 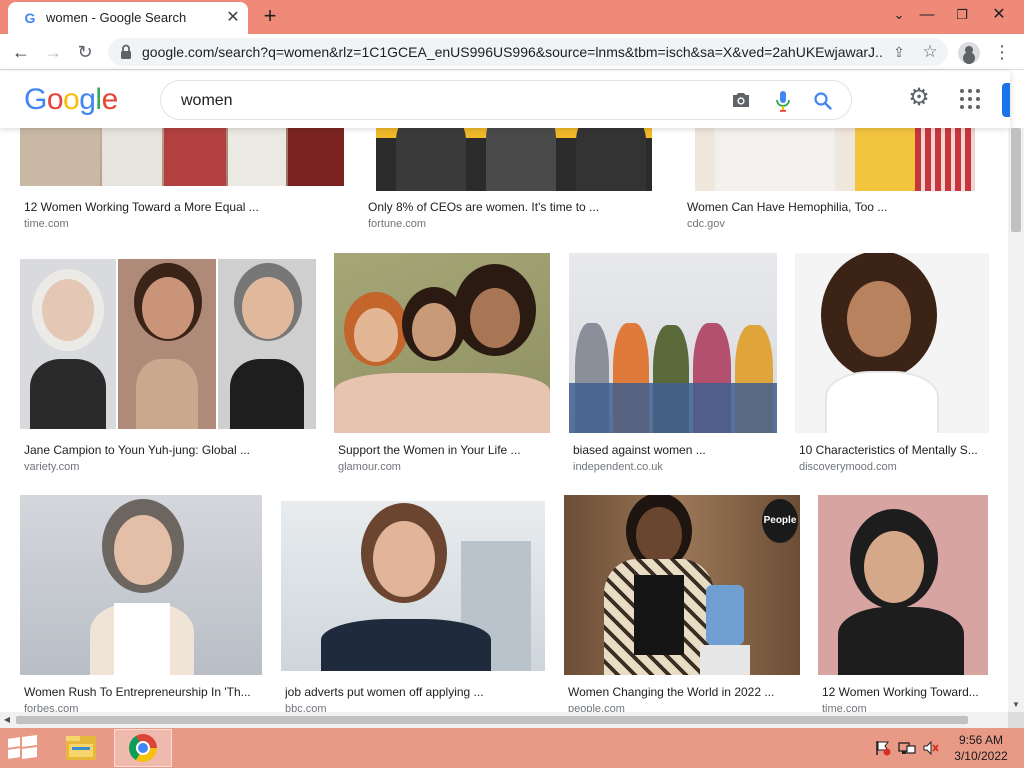 I want to click on new-tab-button: +, so click(x=270, y=17).